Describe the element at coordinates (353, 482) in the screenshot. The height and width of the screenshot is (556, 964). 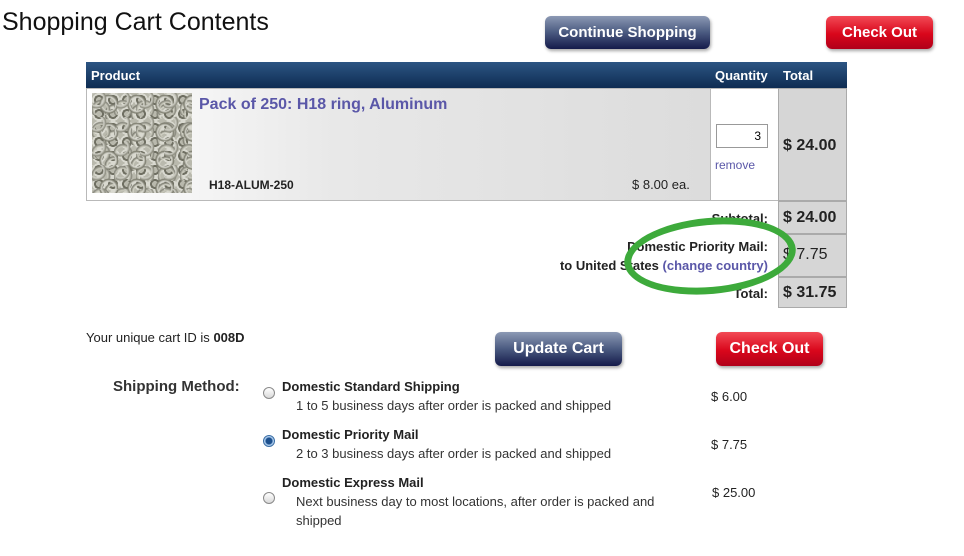
I see `option-title-express: Domestic Express Mail` at that location.